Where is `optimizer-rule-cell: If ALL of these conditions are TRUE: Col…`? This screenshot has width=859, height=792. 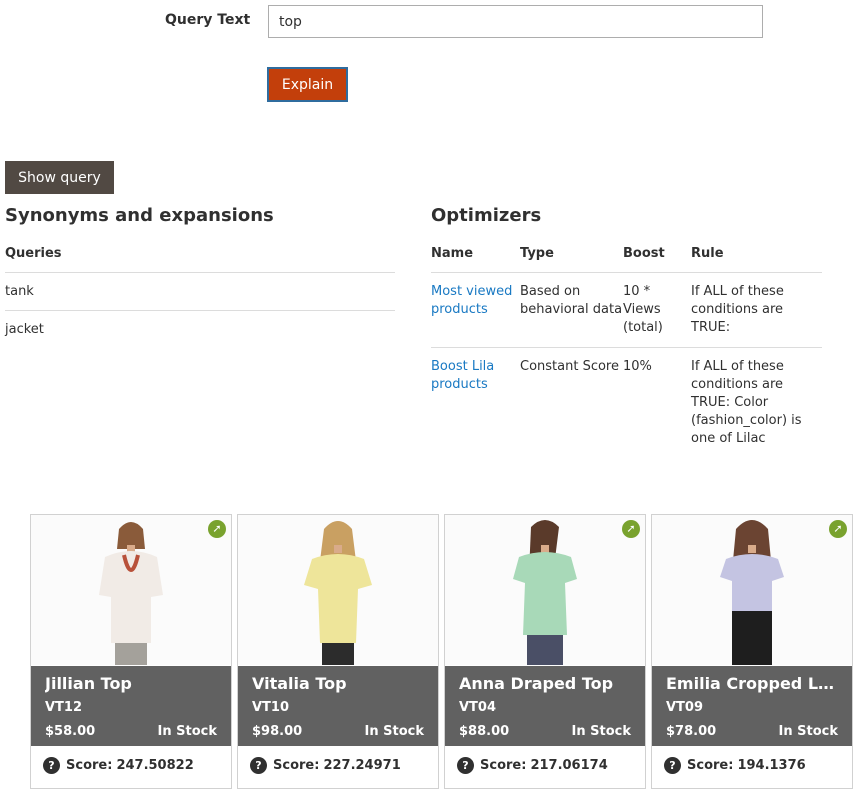
optimizer-rule-cell: If ALL of these conditions are TRUE: Col… is located at coordinates (746, 402).